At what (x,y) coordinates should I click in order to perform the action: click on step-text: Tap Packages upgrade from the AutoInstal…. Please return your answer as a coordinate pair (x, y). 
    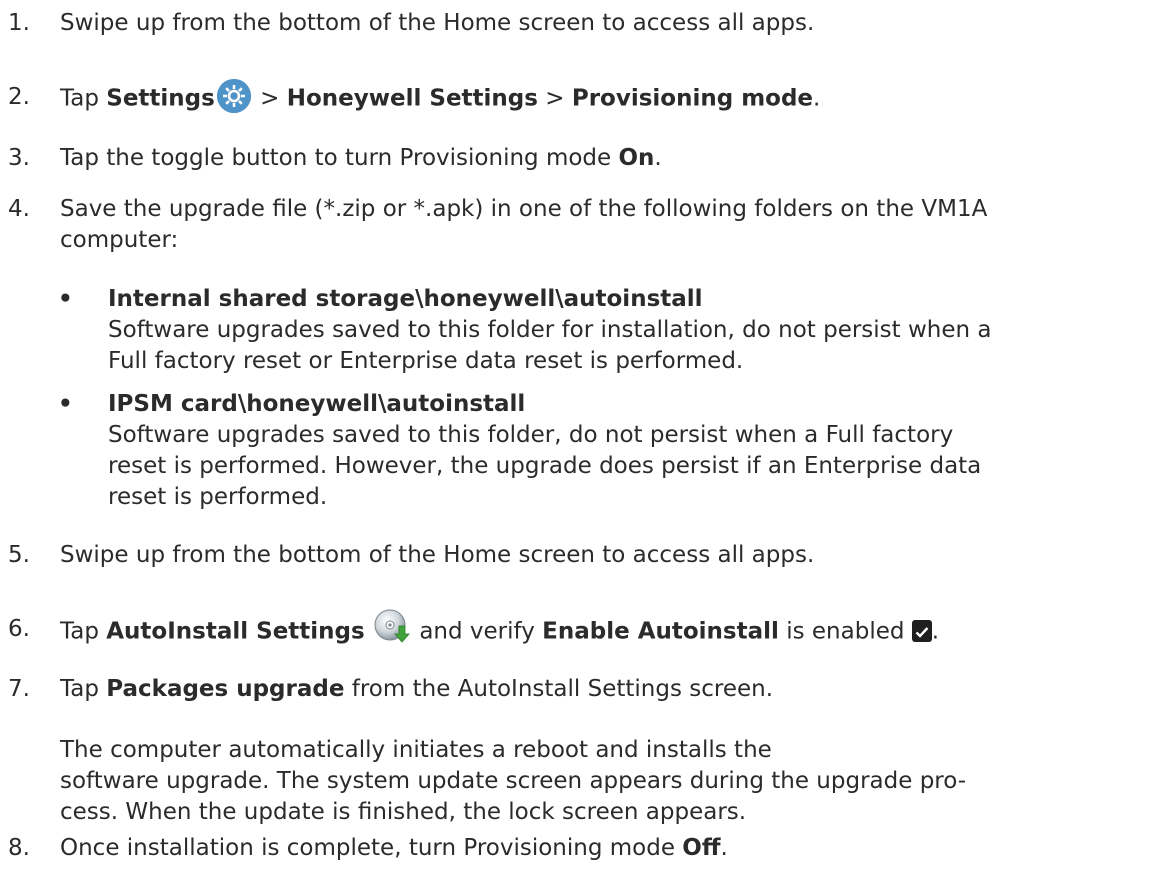
    Looking at the image, I should click on (416, 689).